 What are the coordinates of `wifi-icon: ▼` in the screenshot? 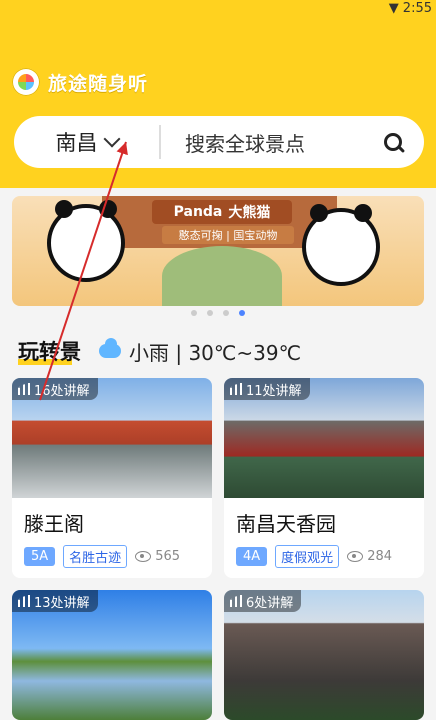 It's located at (393, 8).